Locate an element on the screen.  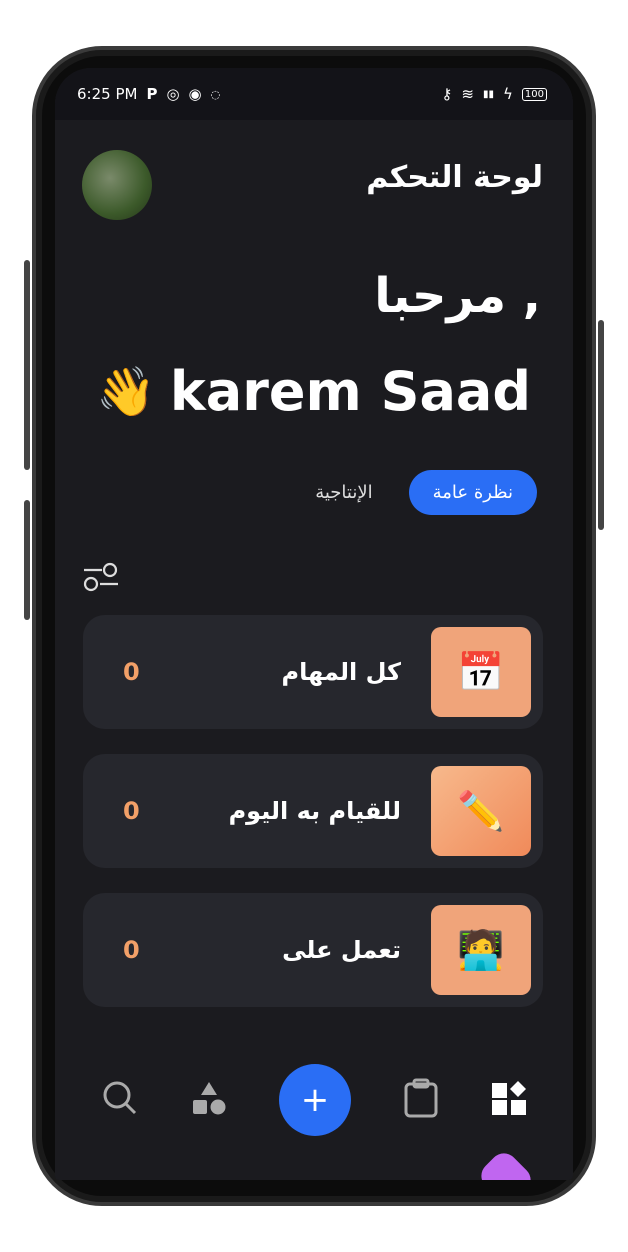
greeting-text: مرحبا , is located at coordinates (457, 296).